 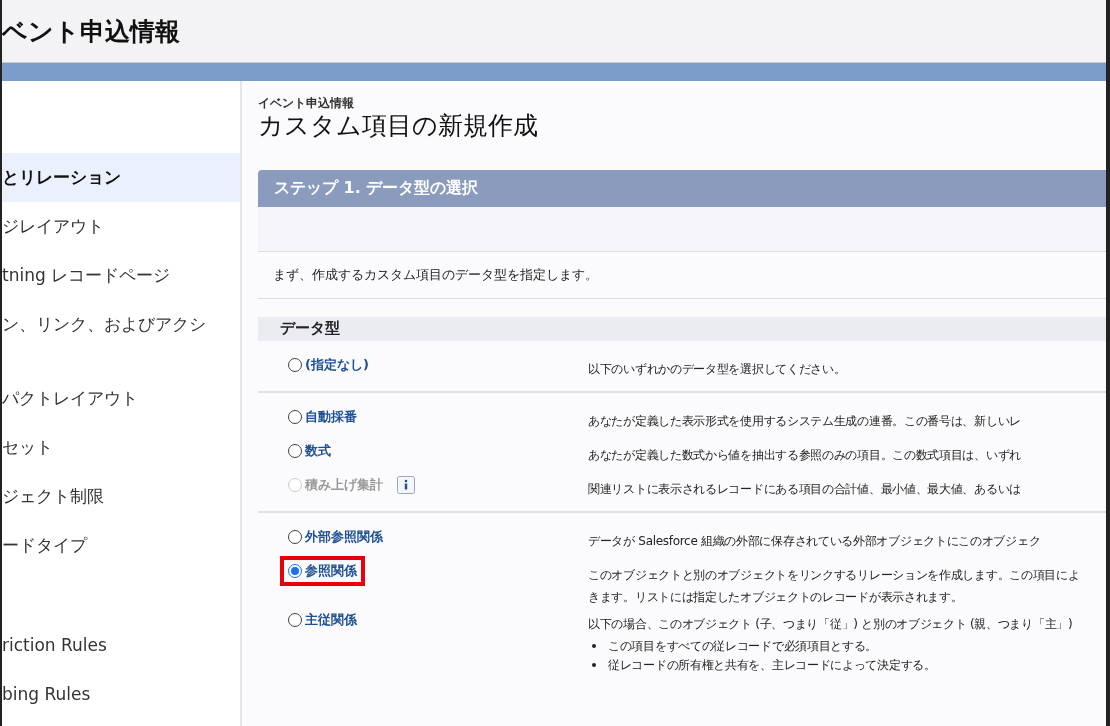 What do you see at coordinates (682, 188) in the screenshot?
I see `step-header: ステップ 1. データ型の選択` at bounding box center [682, 188].